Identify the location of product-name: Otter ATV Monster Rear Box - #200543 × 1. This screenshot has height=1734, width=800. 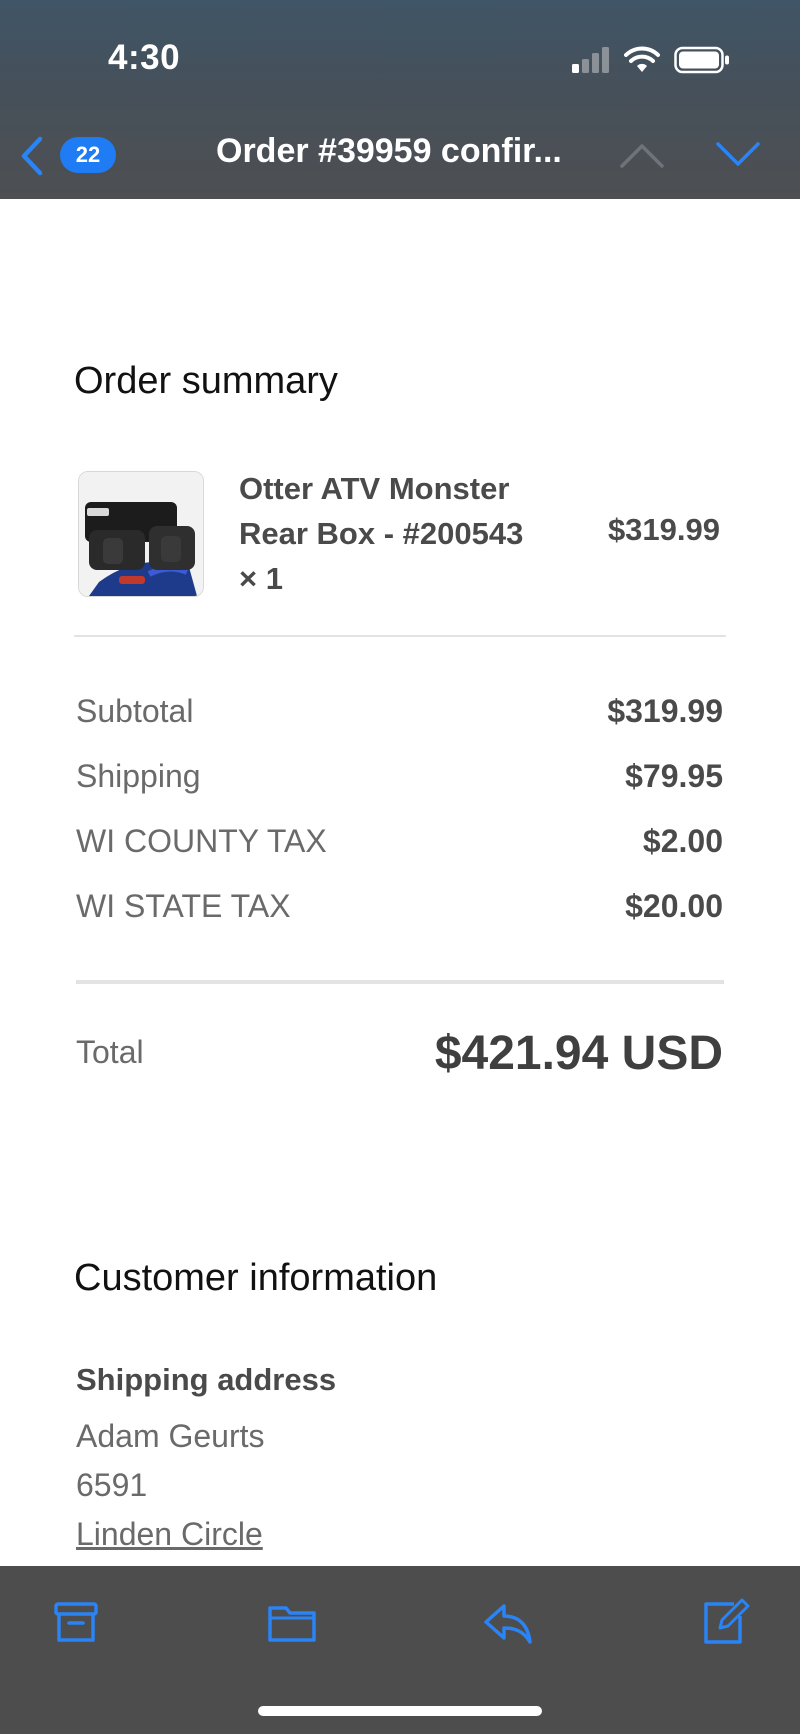
(404, 533).